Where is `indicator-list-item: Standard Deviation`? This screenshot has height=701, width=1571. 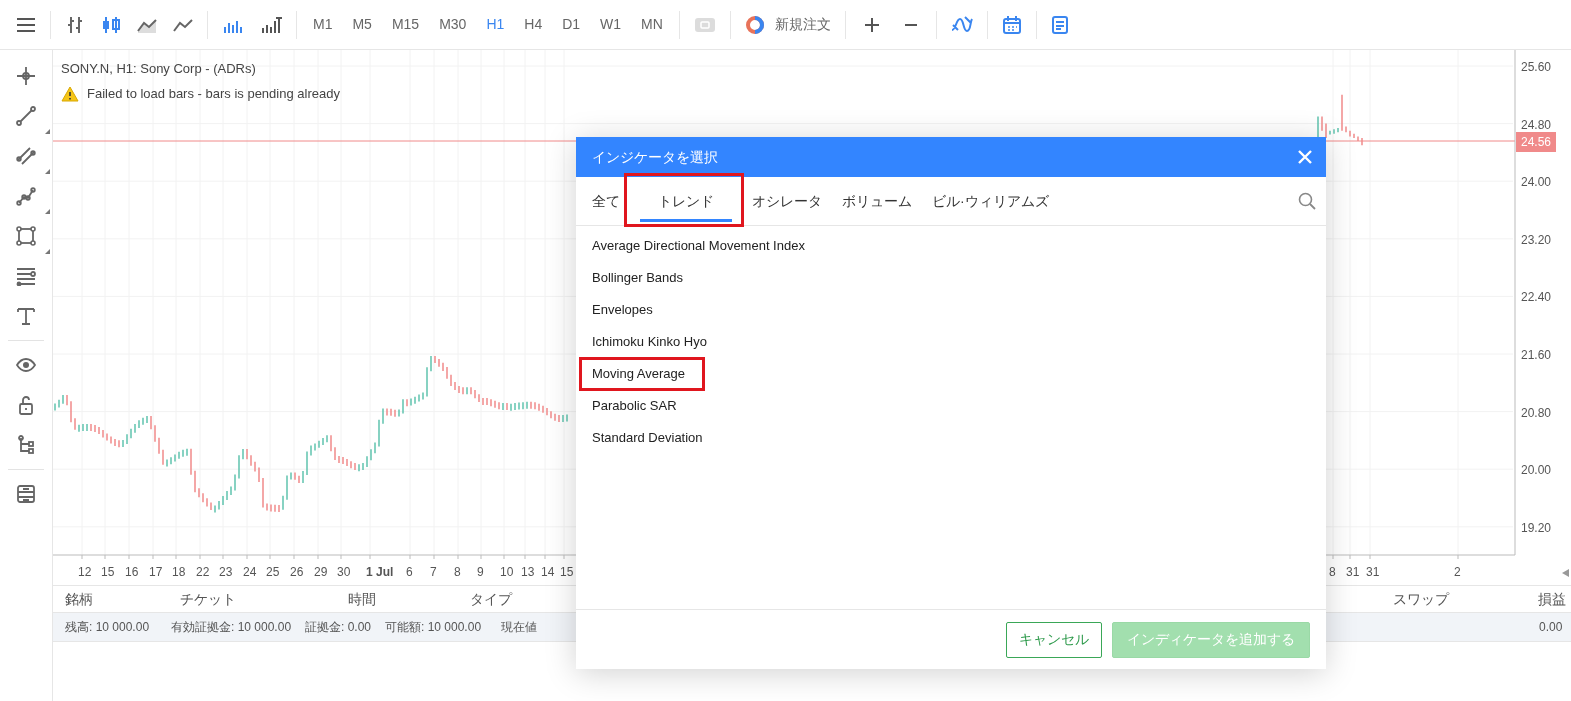 indicator-list-item: Standard Deviation is located at coordinates (647, 438).